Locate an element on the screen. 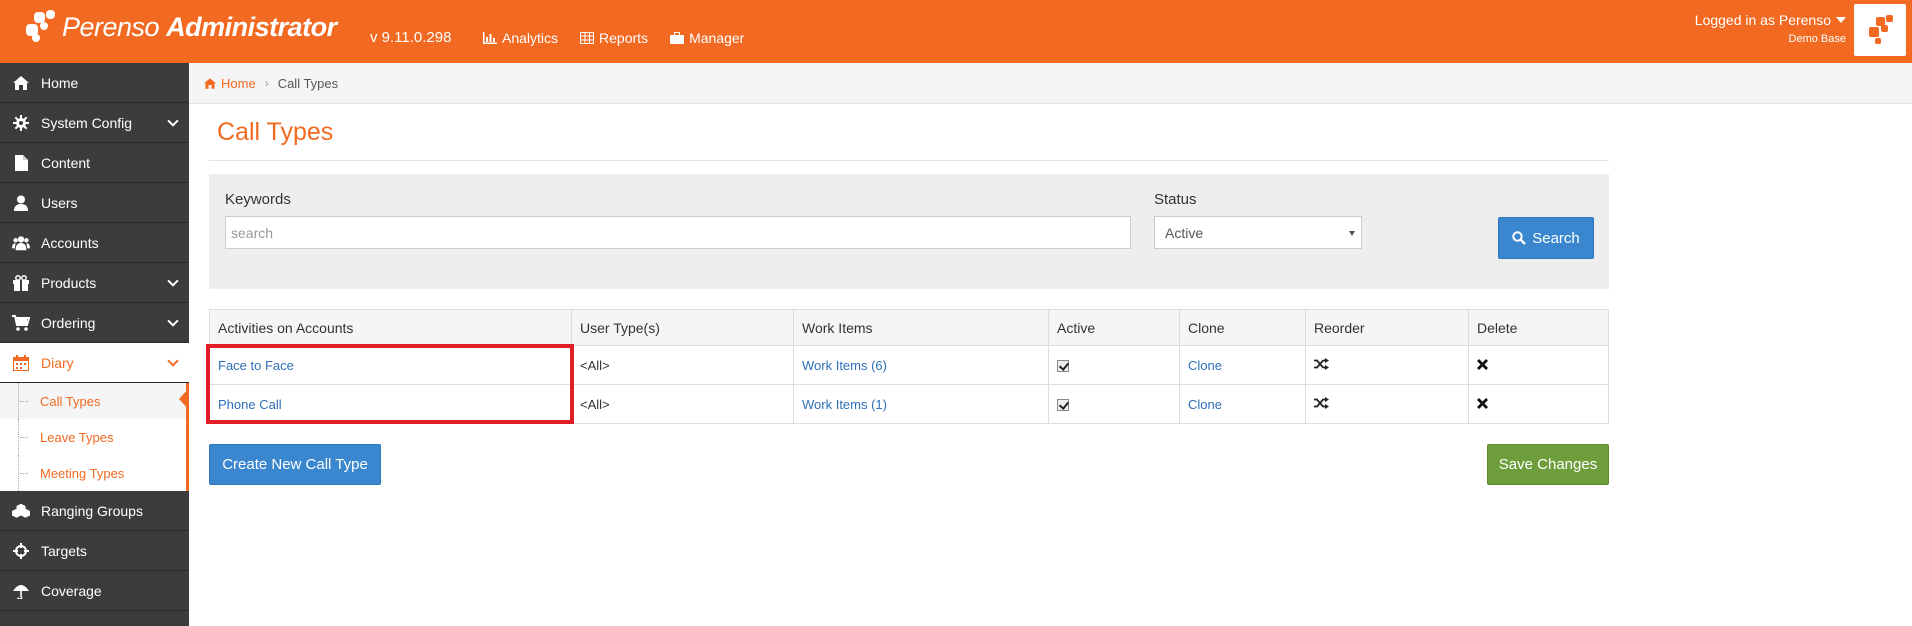 The height and width of the screenshot is (626, 1912). breadcrumb-current: Call Types is located at coordinates (308, 83).